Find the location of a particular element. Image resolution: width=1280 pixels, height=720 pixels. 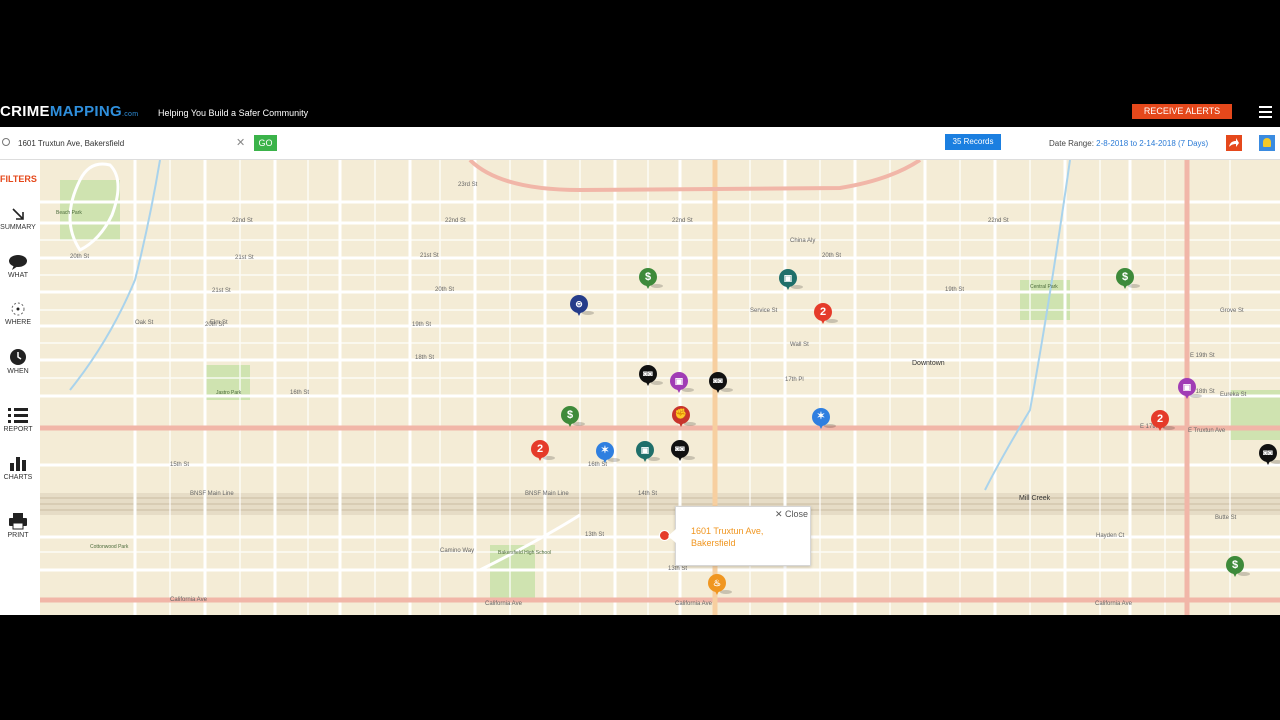

street-label: 15th St is located at coordinates (180, 465).